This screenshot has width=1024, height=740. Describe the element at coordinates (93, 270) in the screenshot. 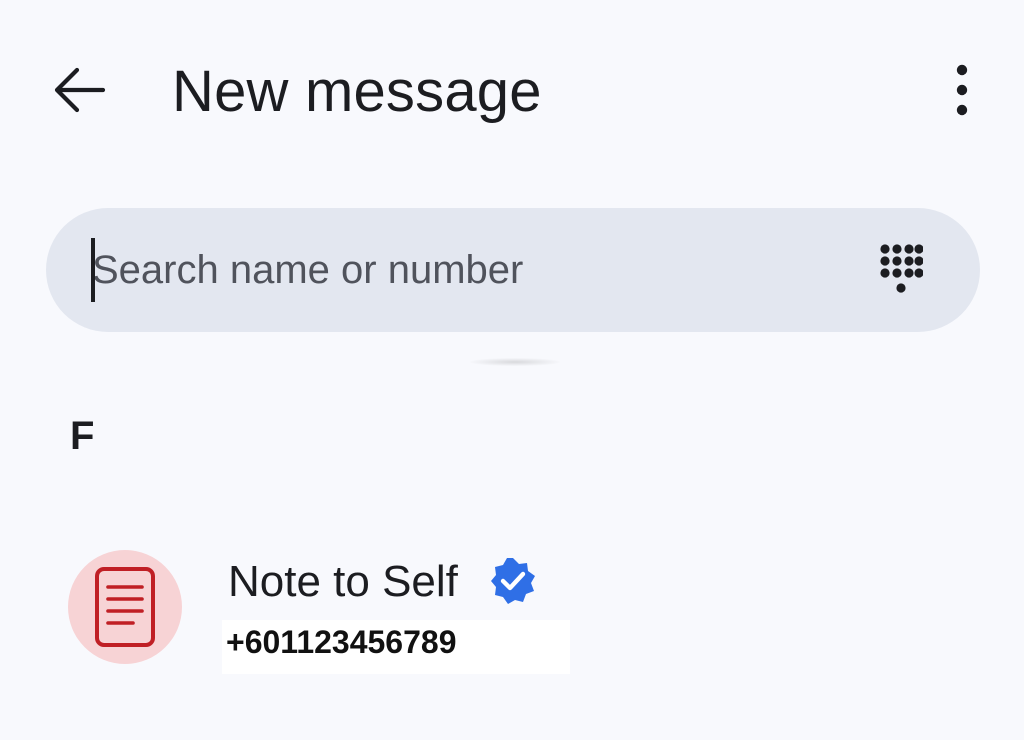

I see `text-cursor` at that location.